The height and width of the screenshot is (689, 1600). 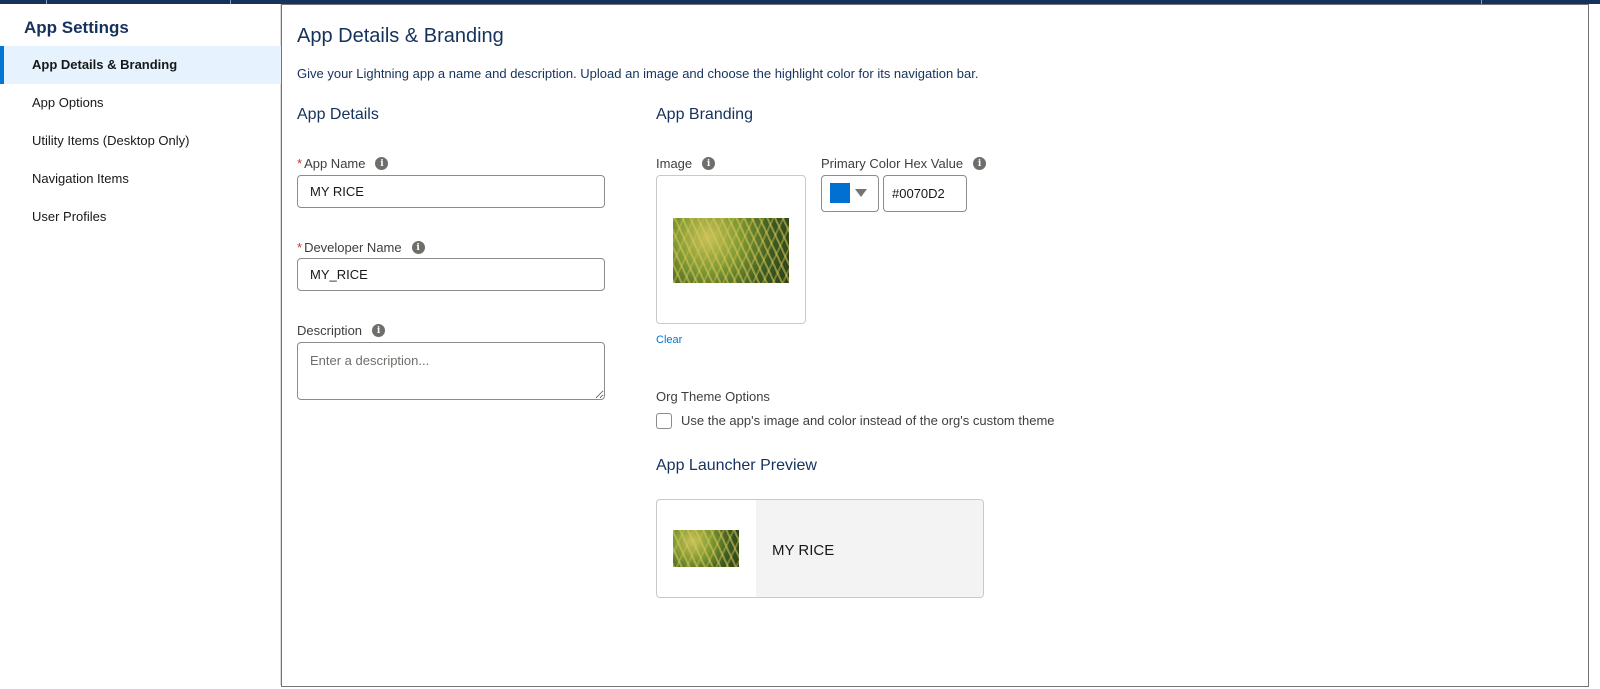 I want to click on sidebar-title: App Settings, so click(x=76, y=27).